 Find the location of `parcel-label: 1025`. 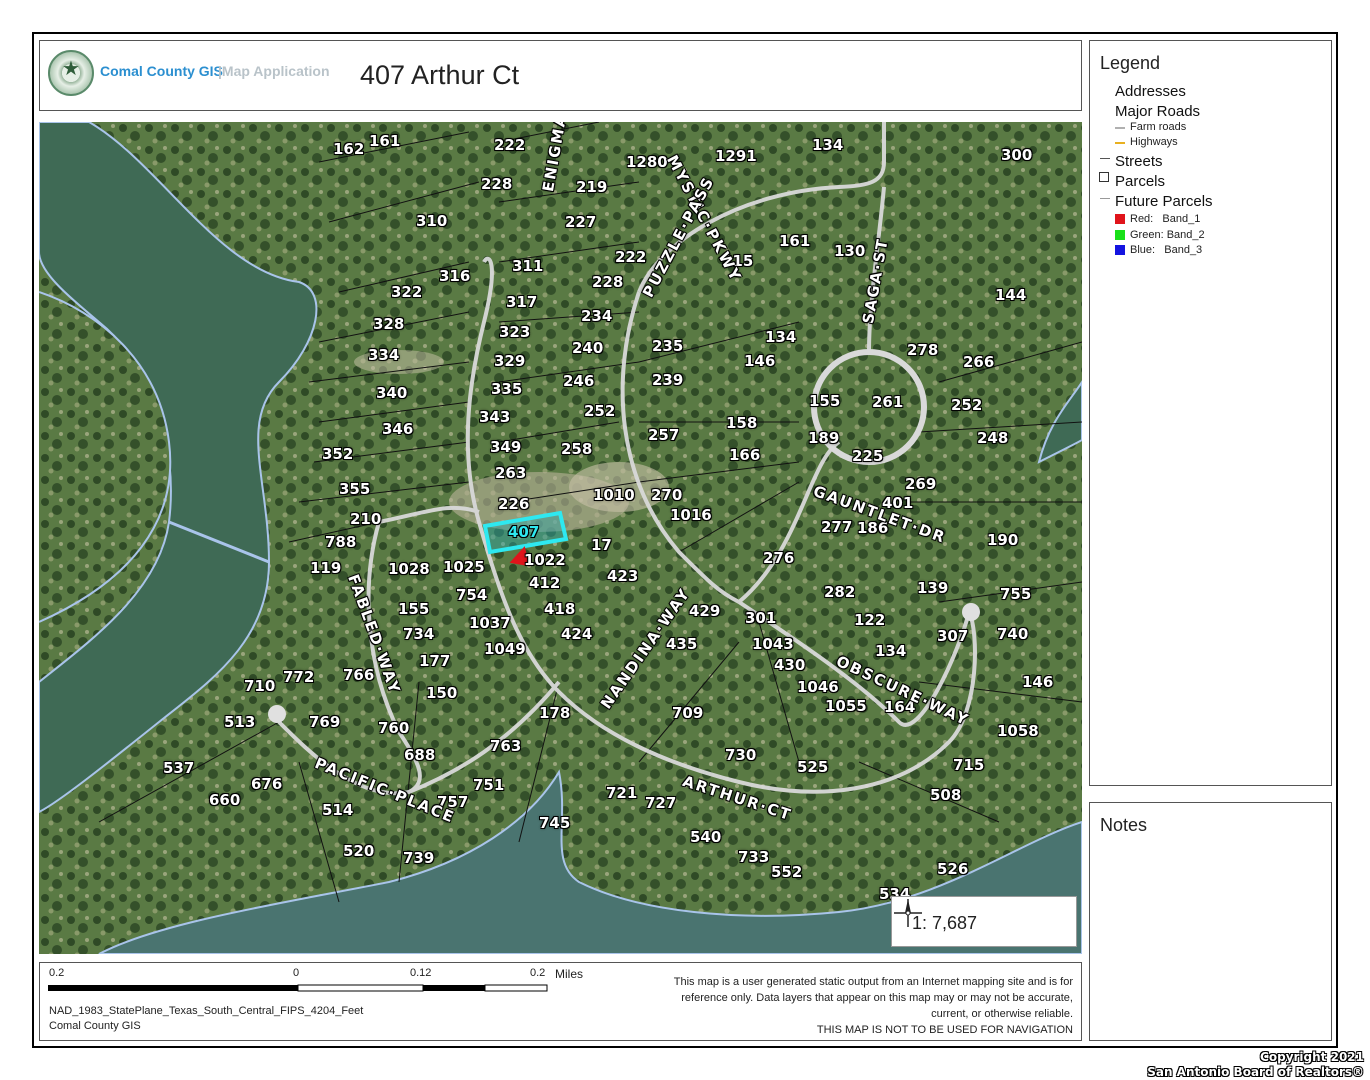

parcel-label: 1025 is located at coordinates (464, 567).